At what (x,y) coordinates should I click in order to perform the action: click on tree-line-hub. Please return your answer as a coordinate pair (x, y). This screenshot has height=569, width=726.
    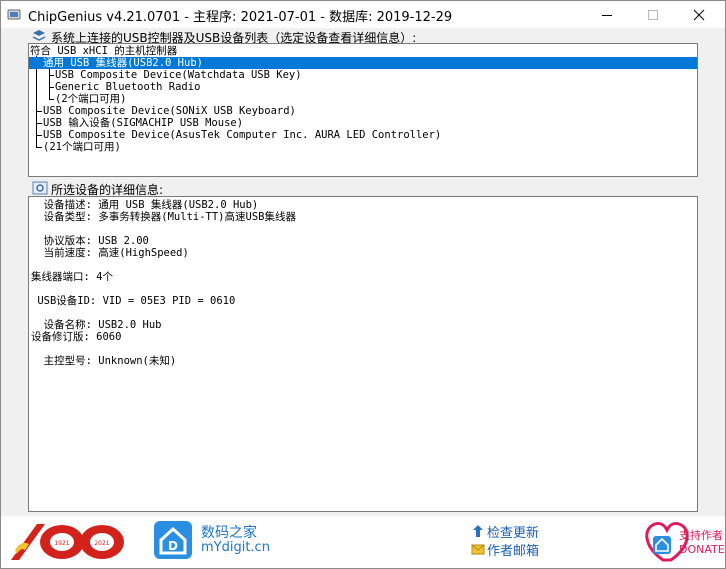
    Looking at the image, I should click on (49, 84).